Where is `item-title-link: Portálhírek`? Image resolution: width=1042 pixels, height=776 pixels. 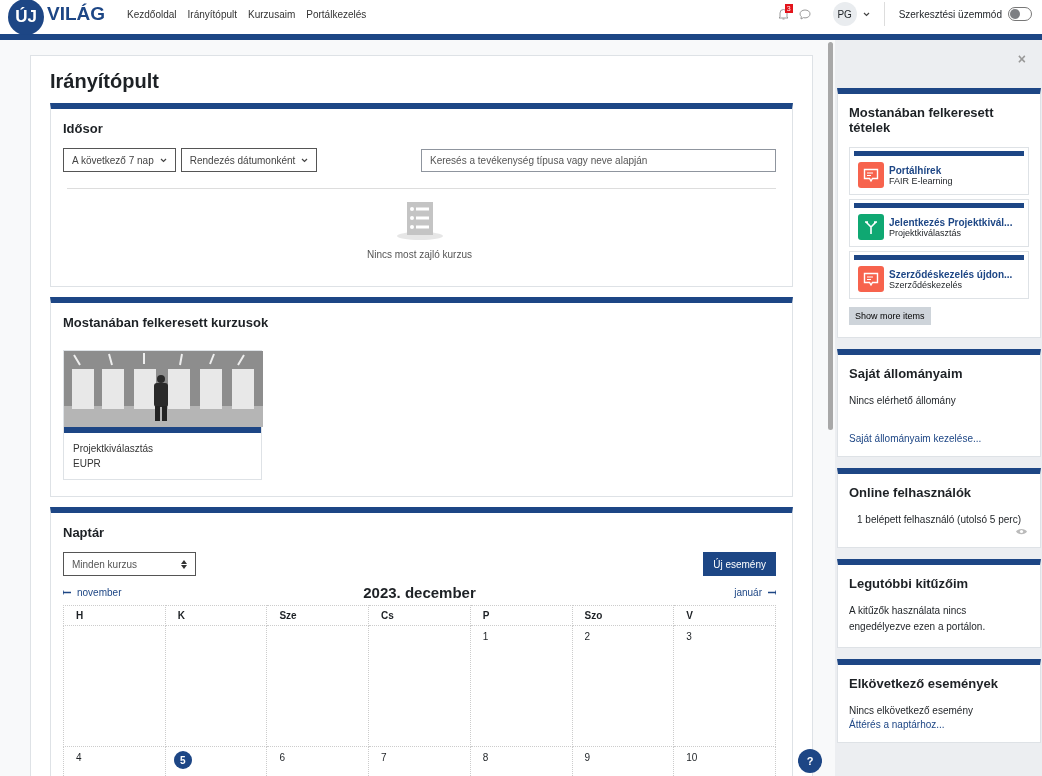
item-title-link: Portálhírek is located at coordinates (921, 170).